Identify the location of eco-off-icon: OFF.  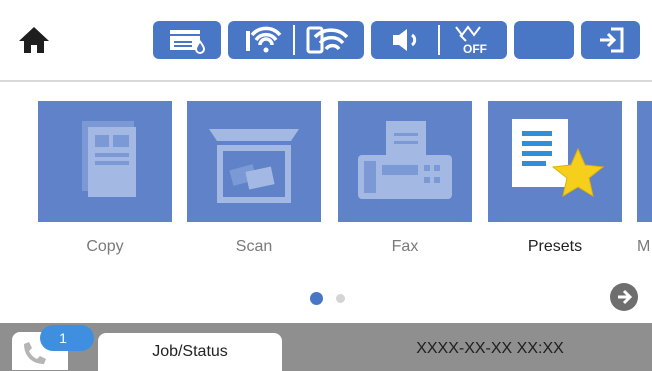
(471, 40).